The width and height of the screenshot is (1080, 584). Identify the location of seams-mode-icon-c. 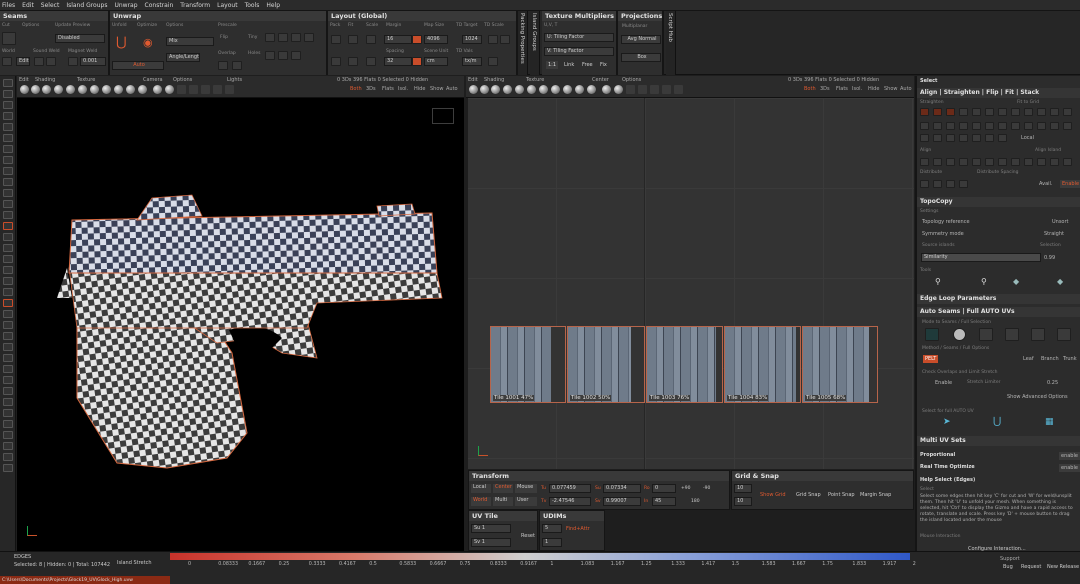
(986, 334).